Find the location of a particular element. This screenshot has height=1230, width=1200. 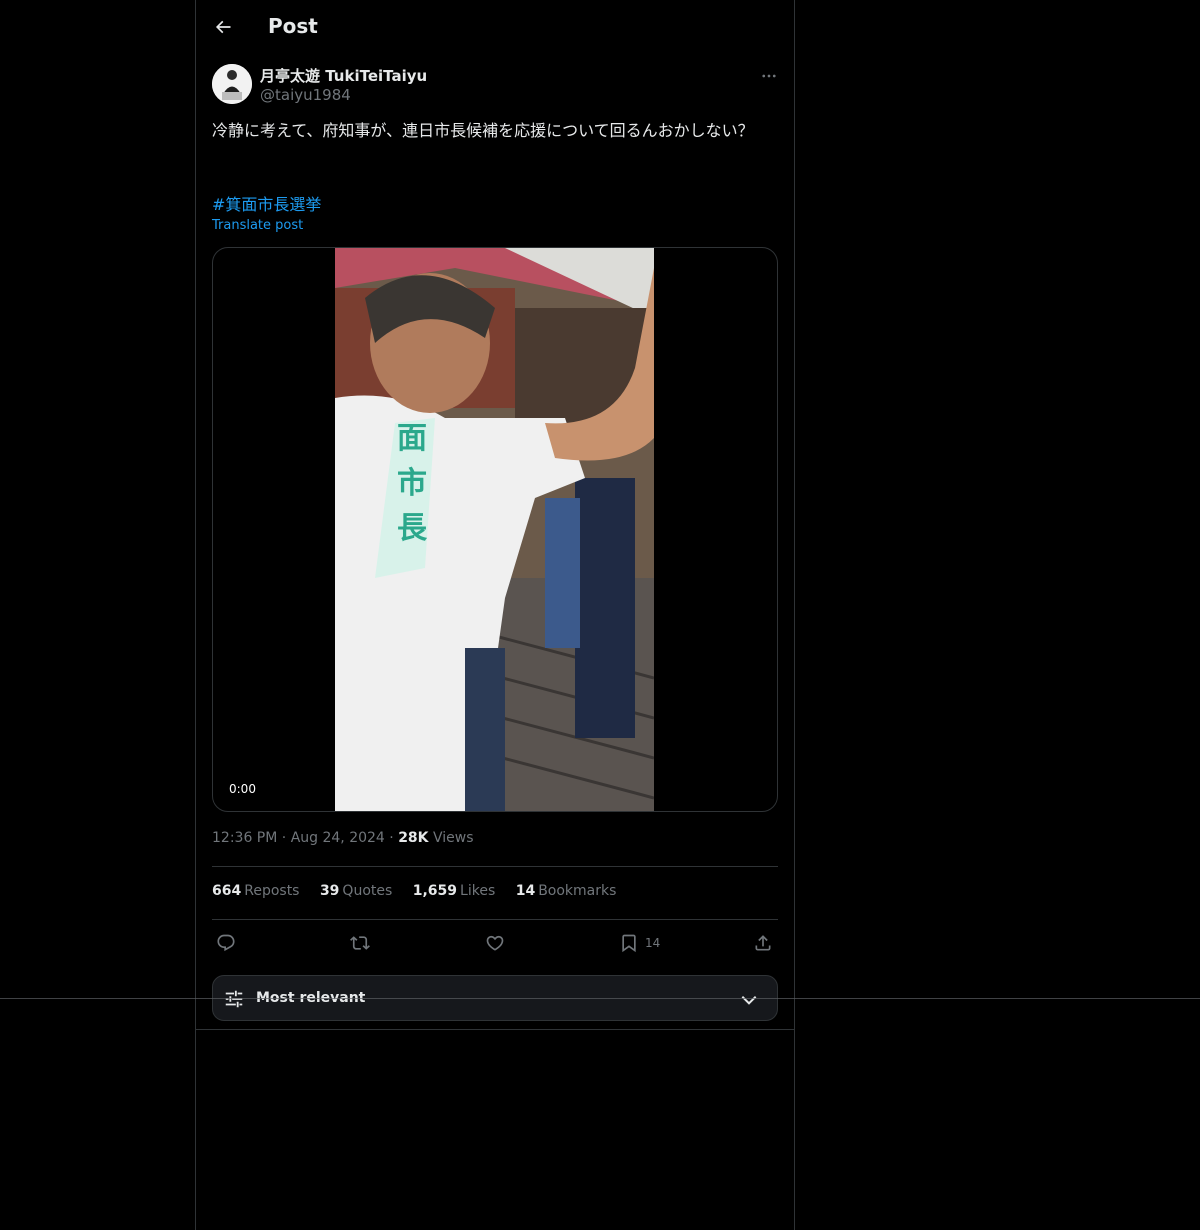

svg-text: 長 is located at coordinates (412, 528).